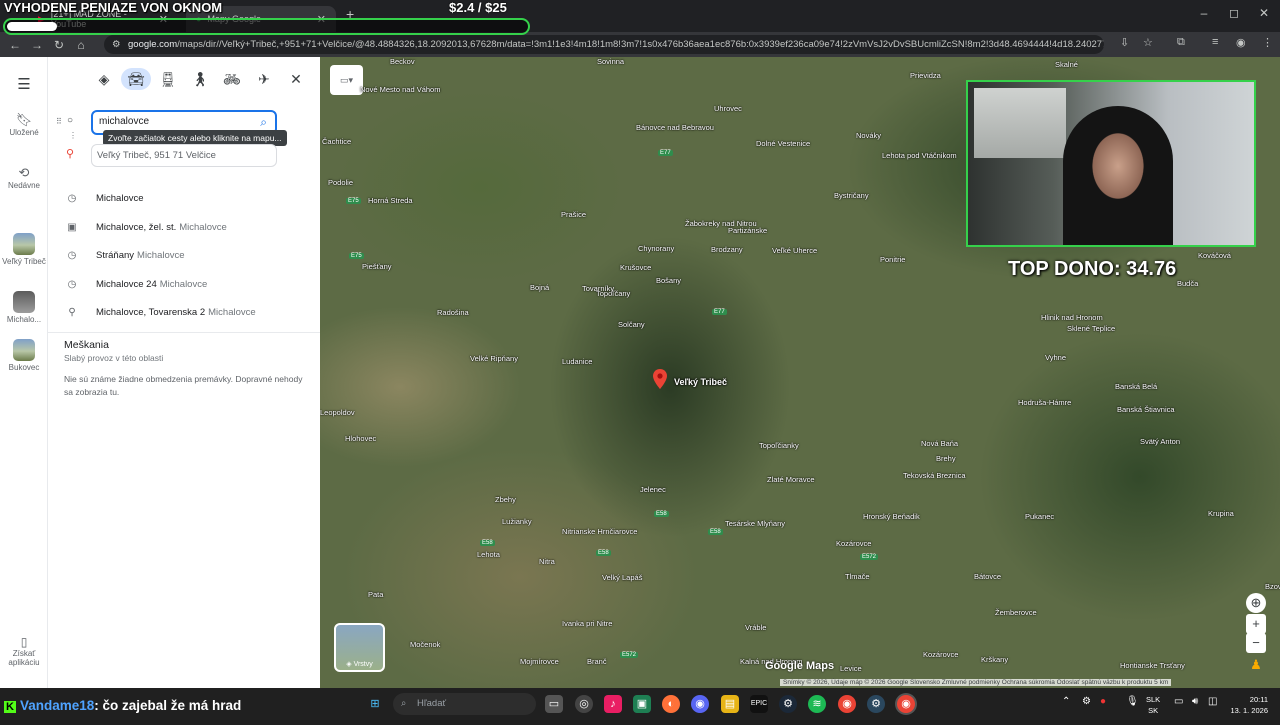 This screenshot has width=1280, height=725. Describe the element at coordinates (759, 704) in the screenshot. I see `epic-games-icon: EPIC` at that location.